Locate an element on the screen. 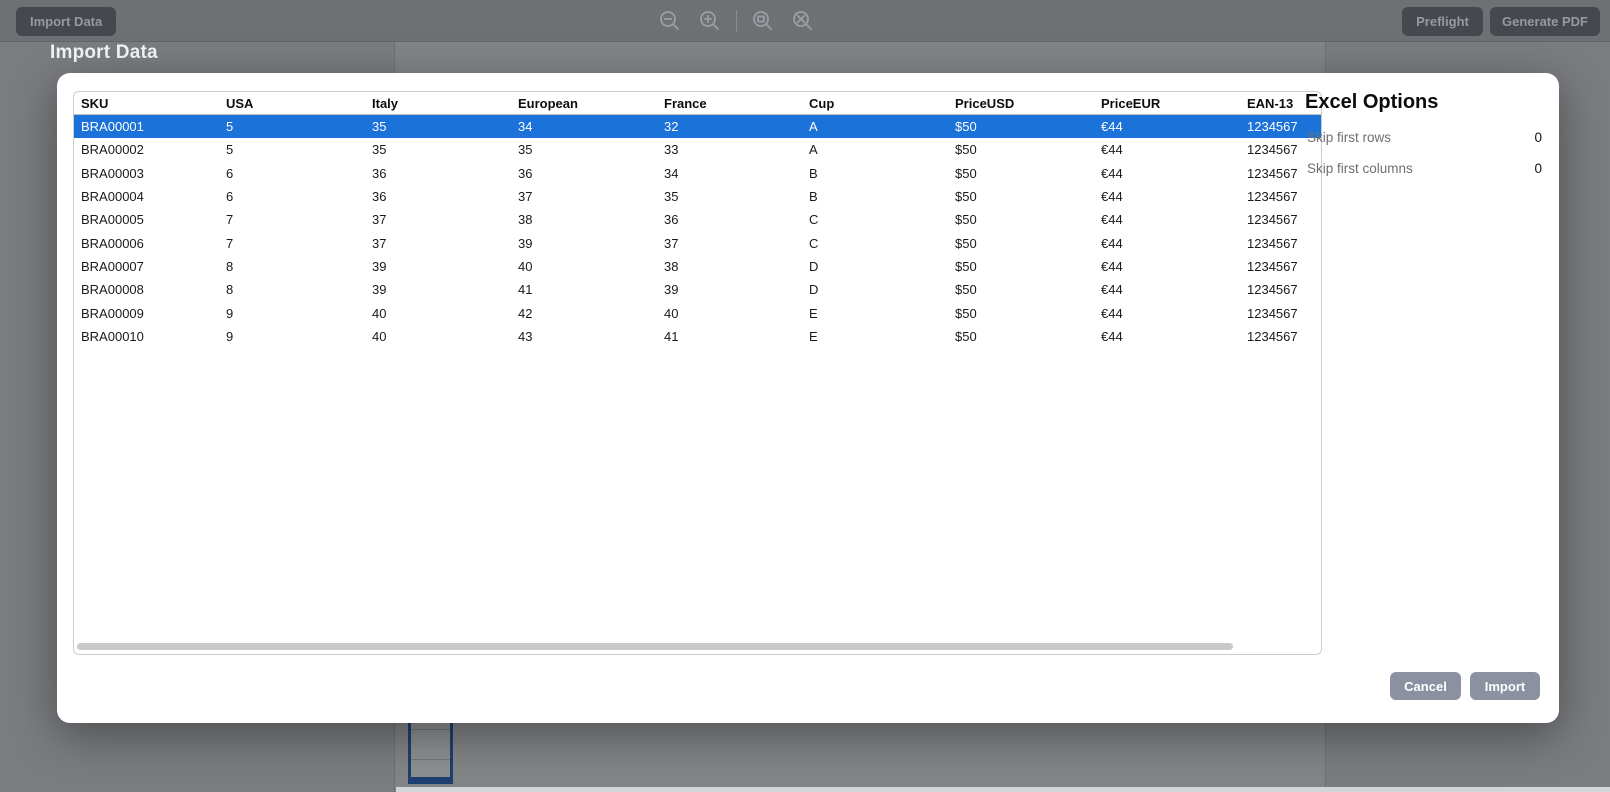 The width and height of the screenshot is (1610, 792). zoom-fit-icon is located at coordinates (803, 21).